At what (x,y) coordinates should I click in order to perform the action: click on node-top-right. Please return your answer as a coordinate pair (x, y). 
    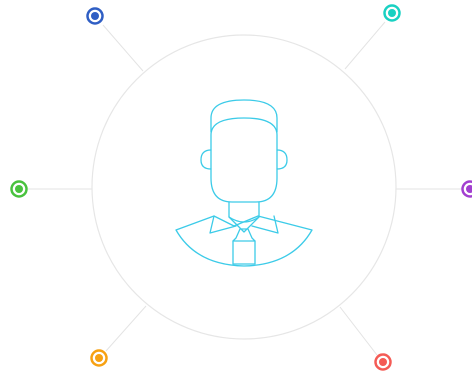
    Looking at the image, I should click on (392, 13).